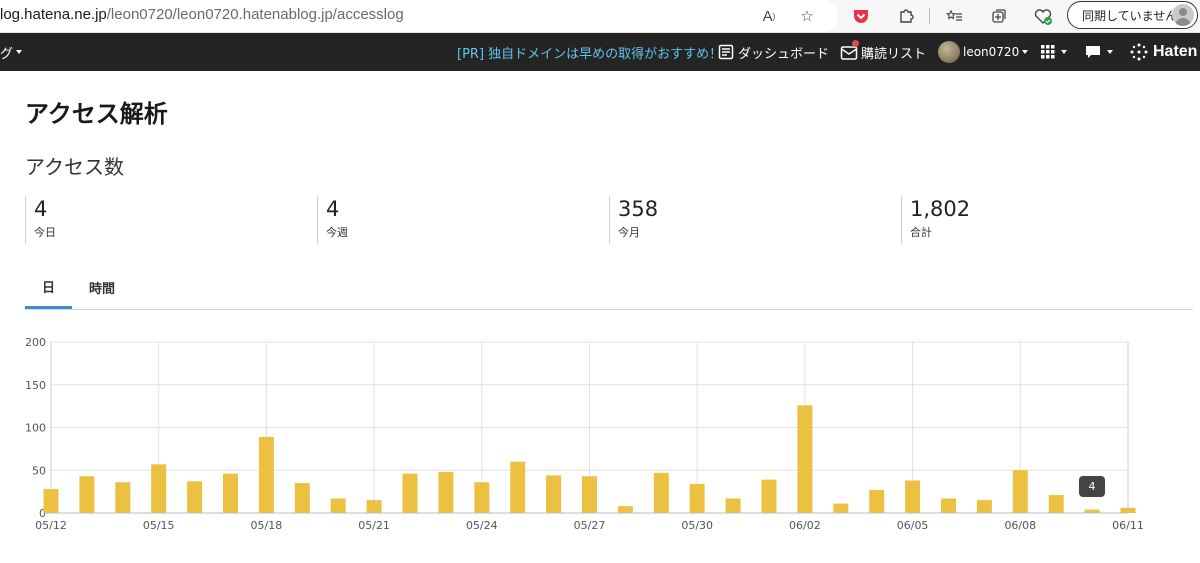  I want to click on subscriptions-link: 購読リスト, so click(883, 52).